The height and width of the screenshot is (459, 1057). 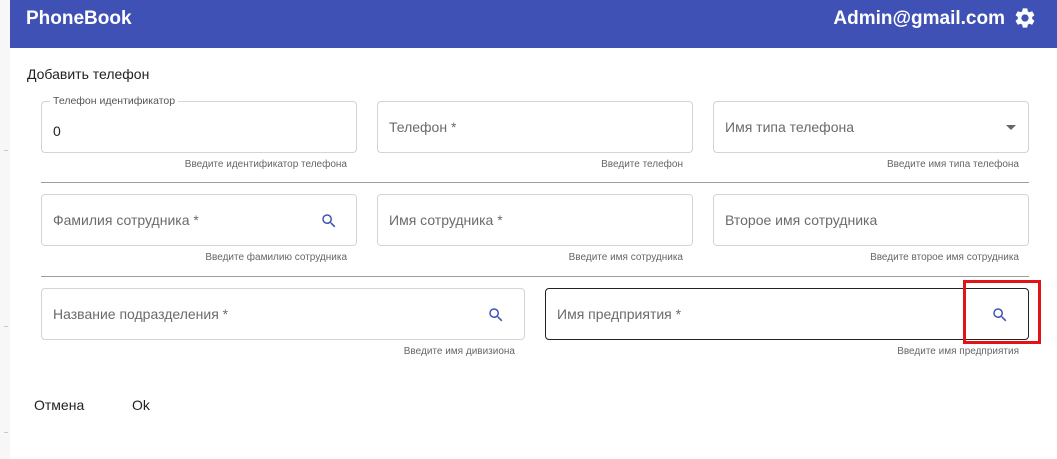 I want to click on phone-id-value: 0, so click(x=57, y=131).